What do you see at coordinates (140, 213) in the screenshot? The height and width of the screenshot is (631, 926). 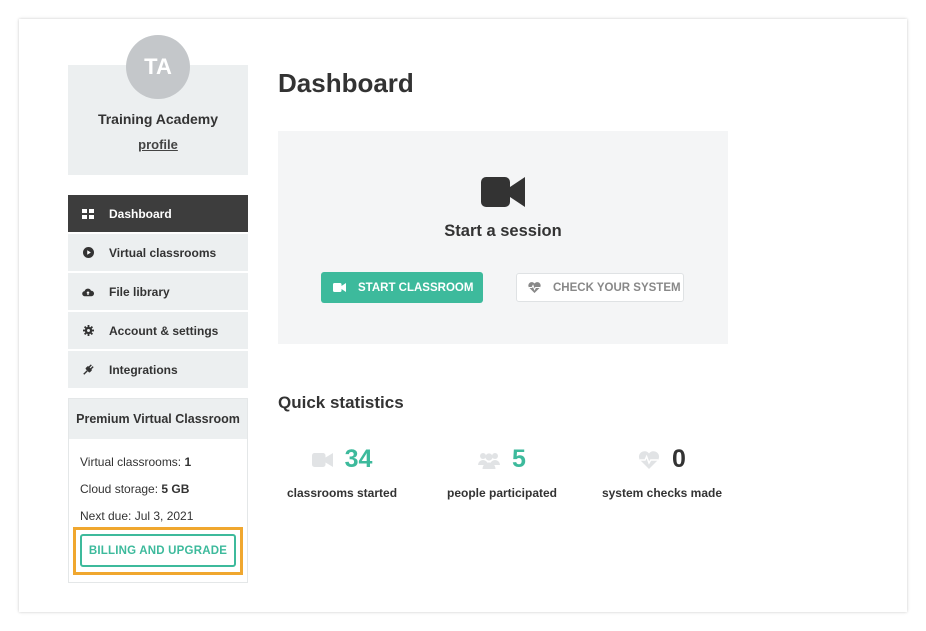 I see `sidebar-item-label: Dashboard` at bounding box center [140, 213].